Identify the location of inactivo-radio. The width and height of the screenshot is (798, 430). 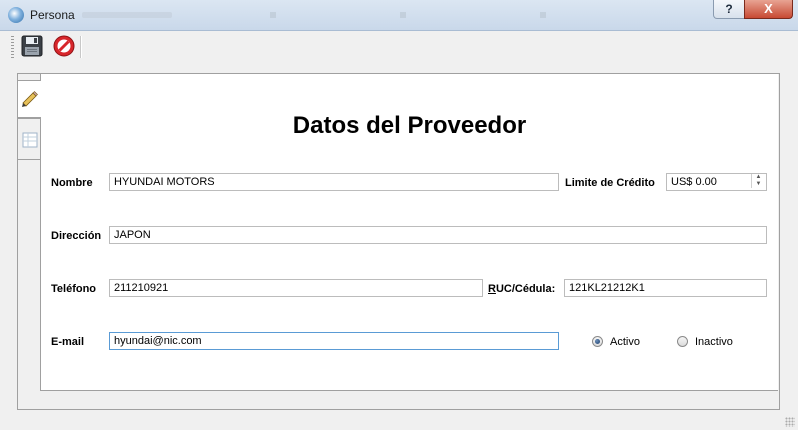
(682, 341).